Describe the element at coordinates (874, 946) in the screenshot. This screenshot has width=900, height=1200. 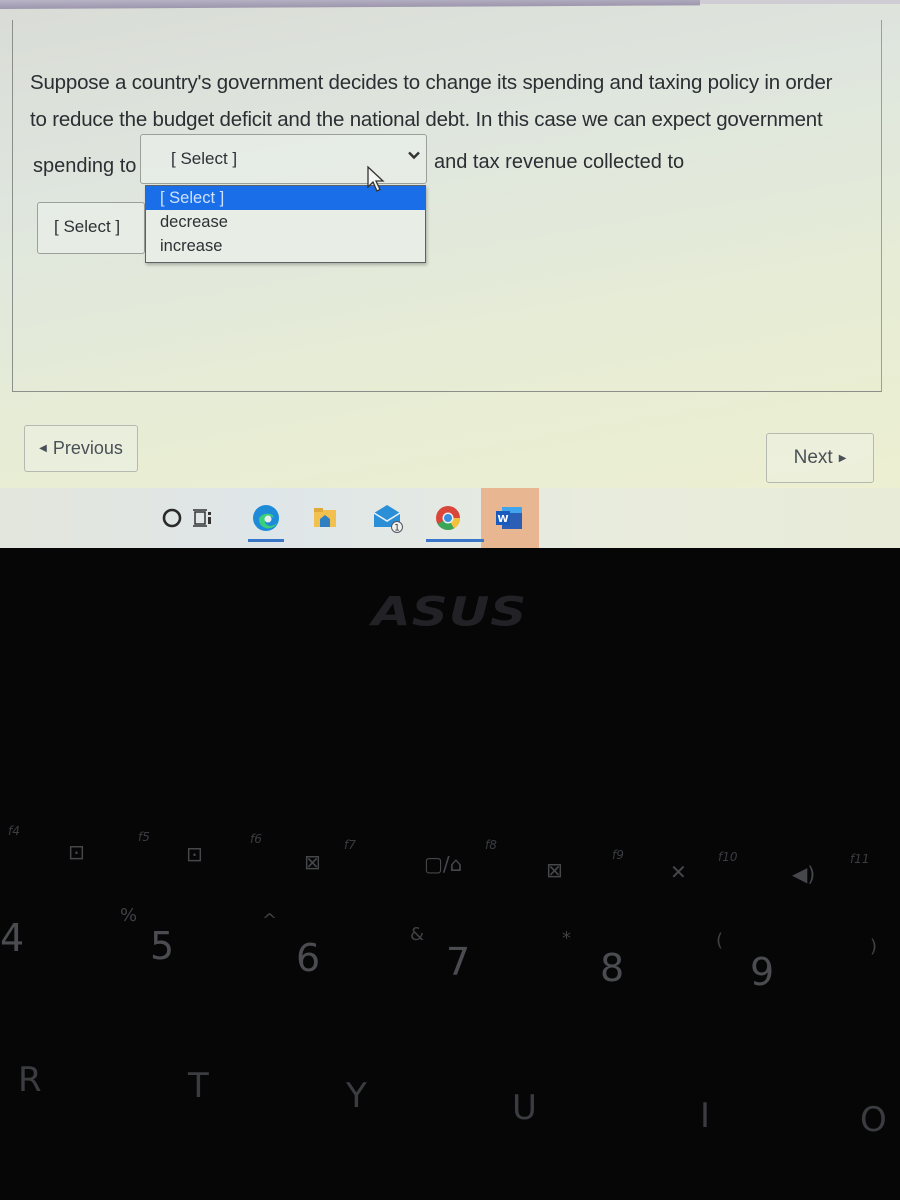
I see `key-paren-close-symbol: )` at that location.